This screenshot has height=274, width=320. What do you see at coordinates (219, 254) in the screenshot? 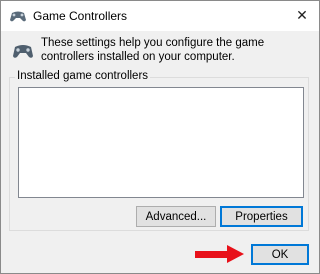
I see `annotation-arrow-icon` at bounding box center [219, 254].